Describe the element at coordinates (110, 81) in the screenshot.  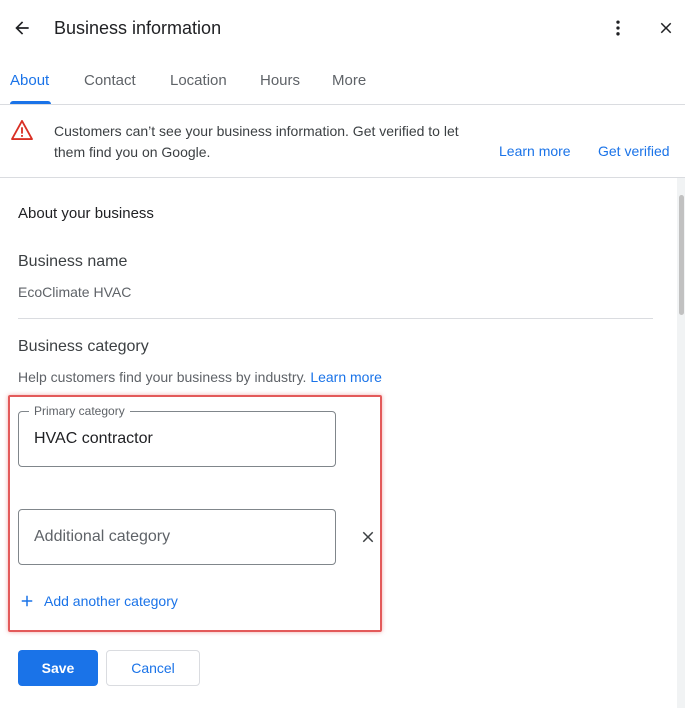
I see `tab-contact: Contact` at that location.